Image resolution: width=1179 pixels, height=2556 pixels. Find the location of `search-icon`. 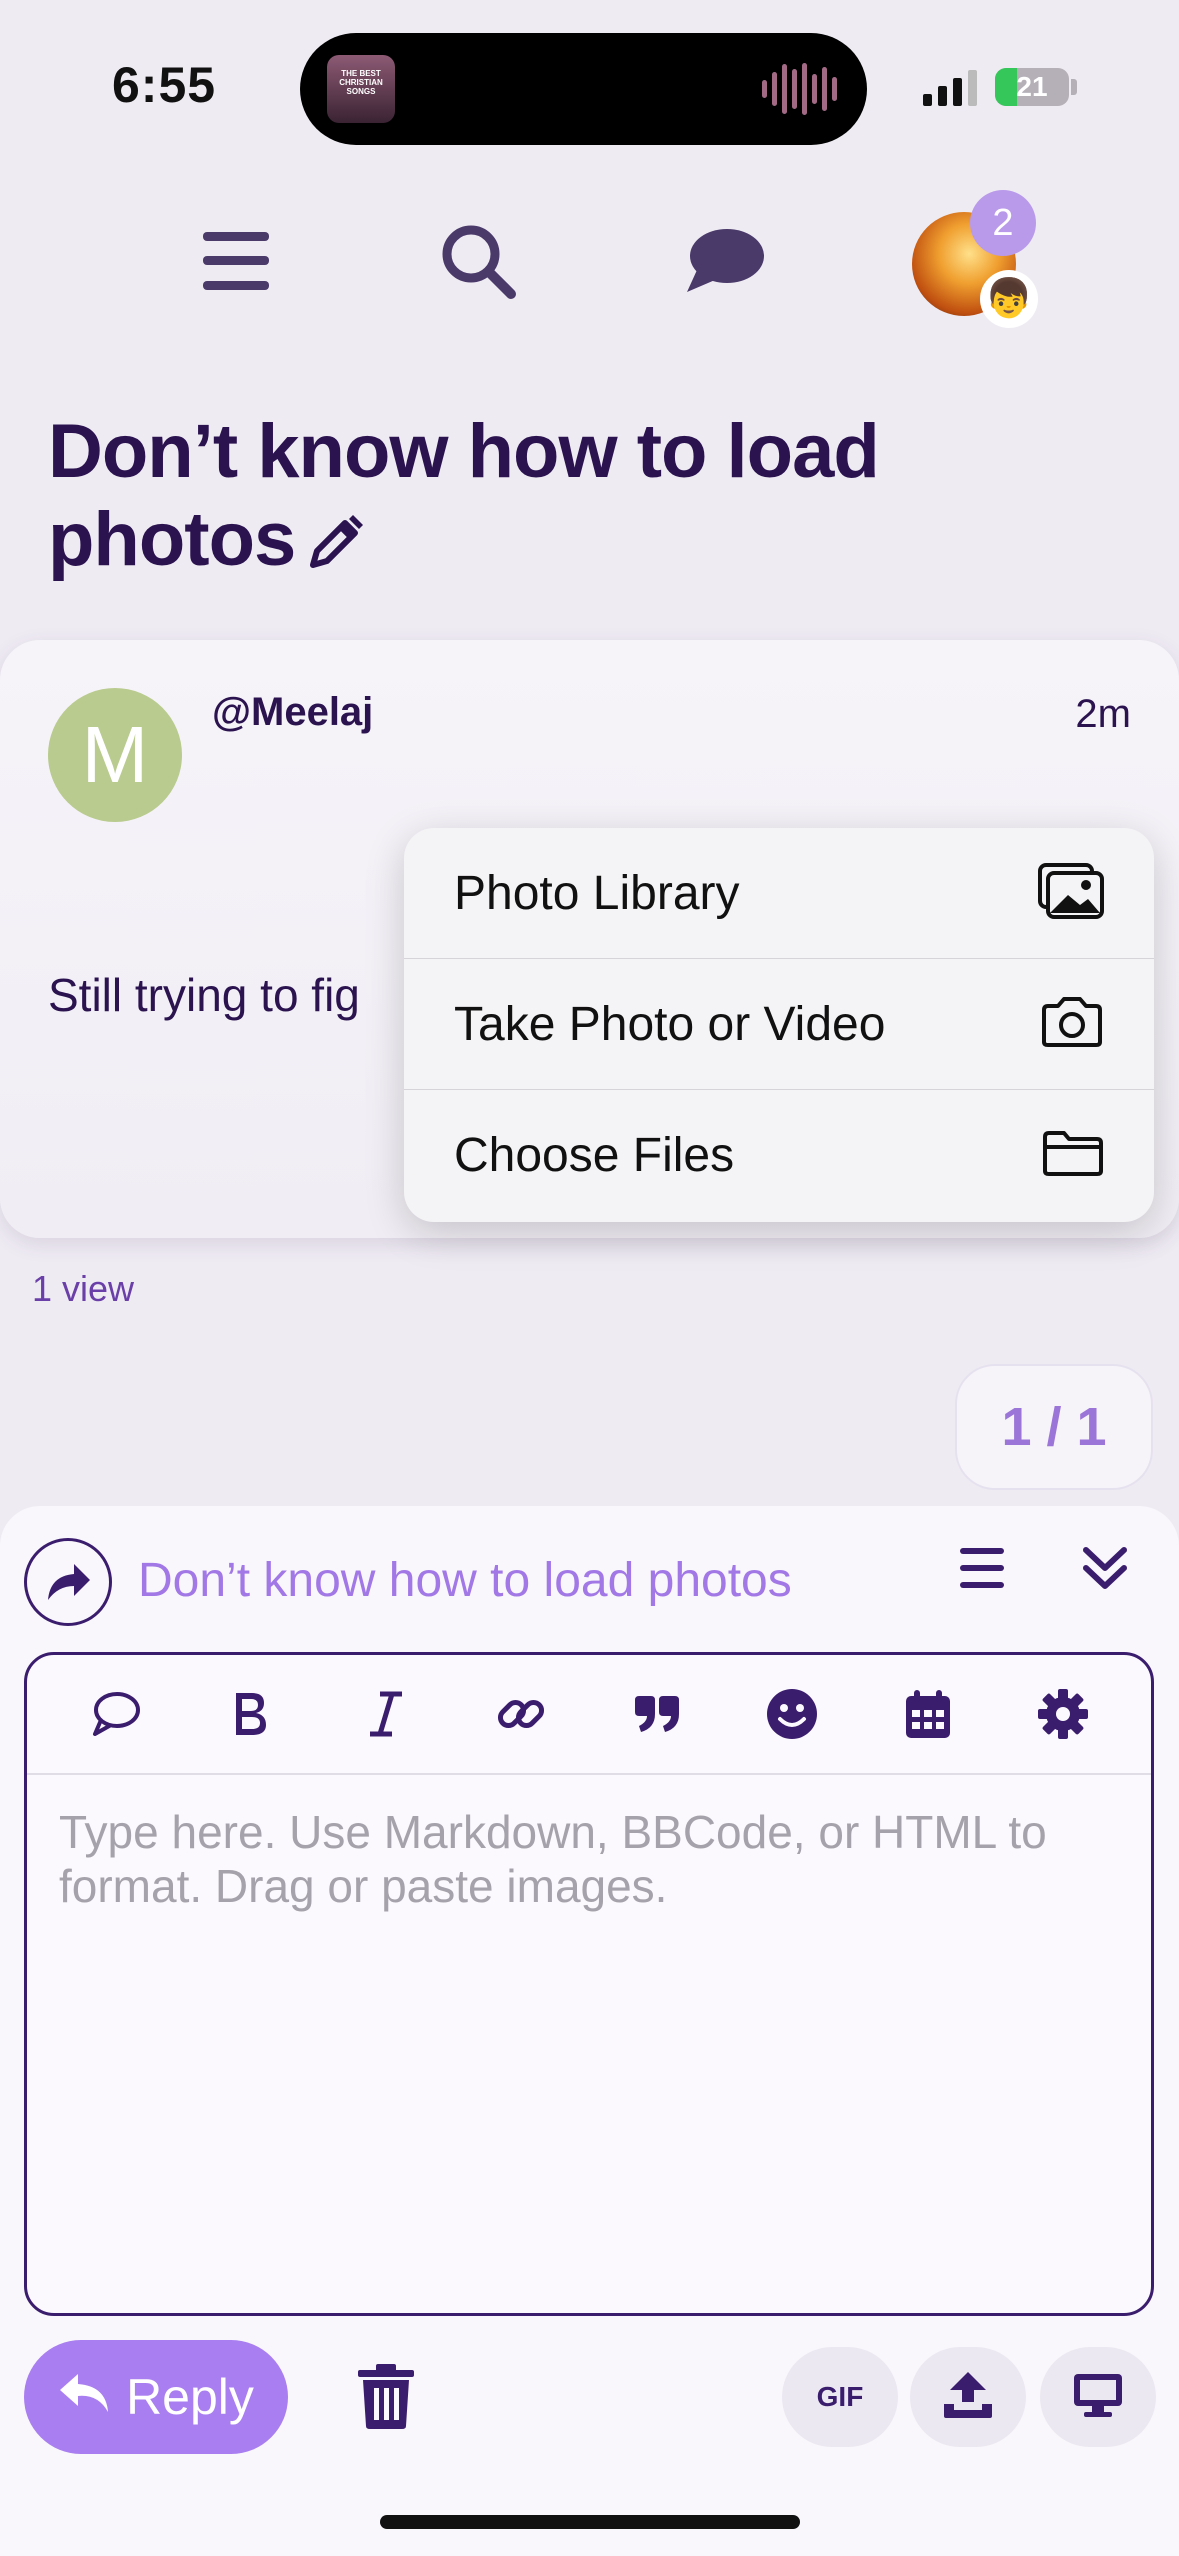

search-icon is located at coordinates (478, 261).